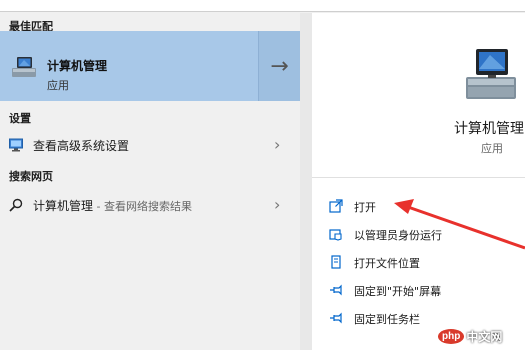  Describe the element at coordinates (16, 205) in the screenshot. I see `search-icon` at that location.